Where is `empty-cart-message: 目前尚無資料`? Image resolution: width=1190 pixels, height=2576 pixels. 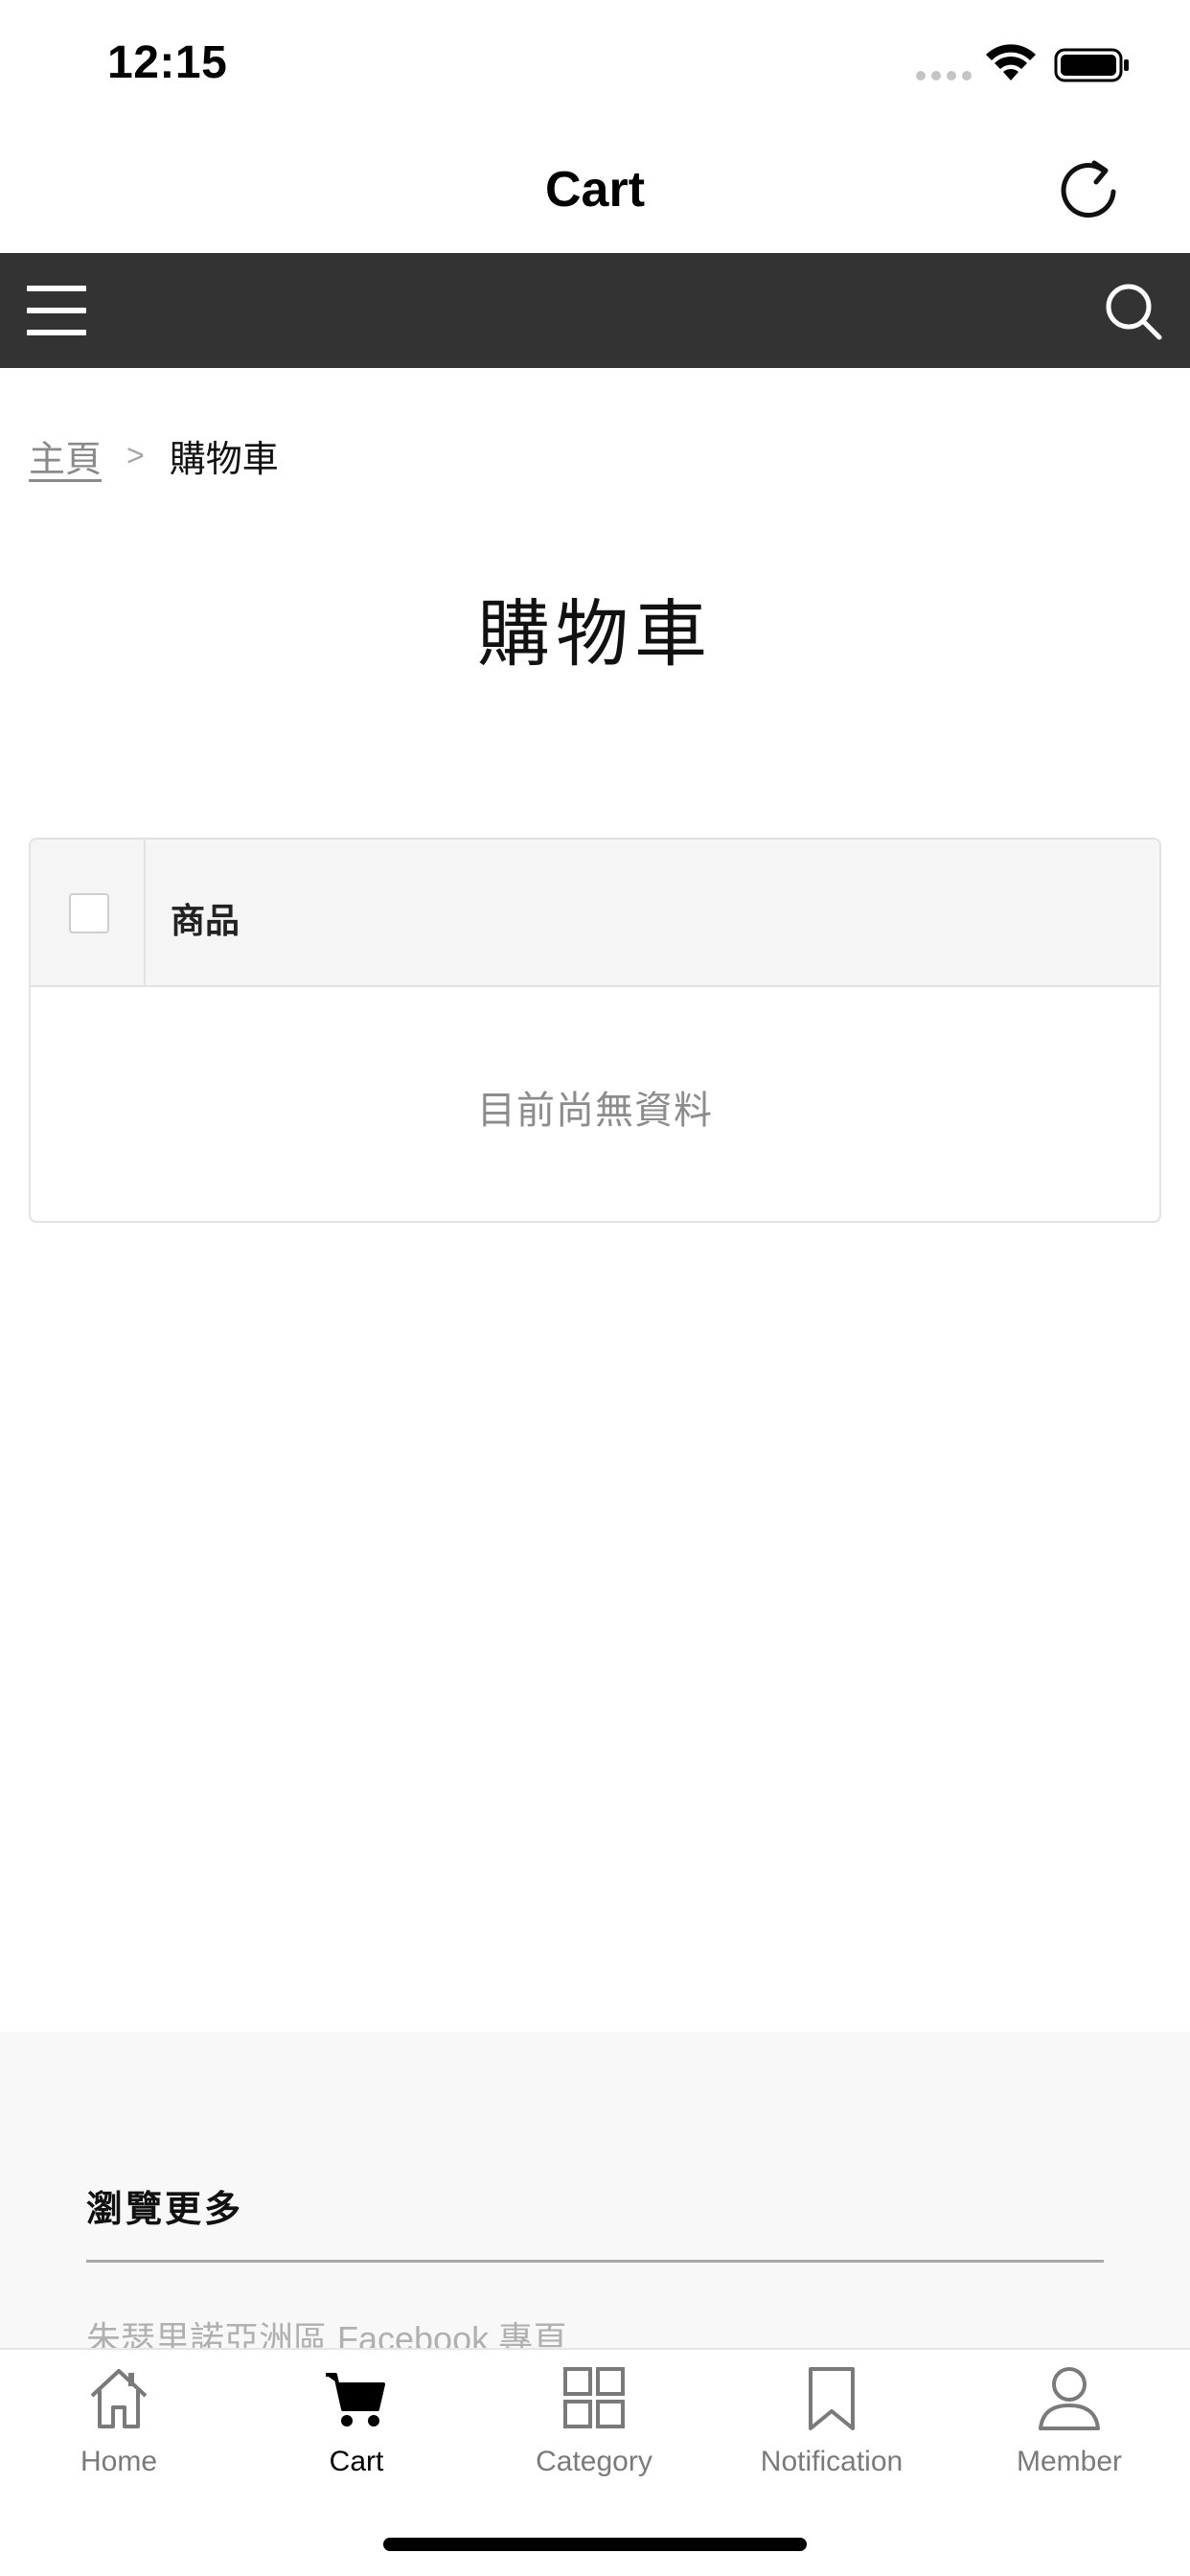
empty-cart-message: 目前尚無資料 is located at coordinates (595, 1111).